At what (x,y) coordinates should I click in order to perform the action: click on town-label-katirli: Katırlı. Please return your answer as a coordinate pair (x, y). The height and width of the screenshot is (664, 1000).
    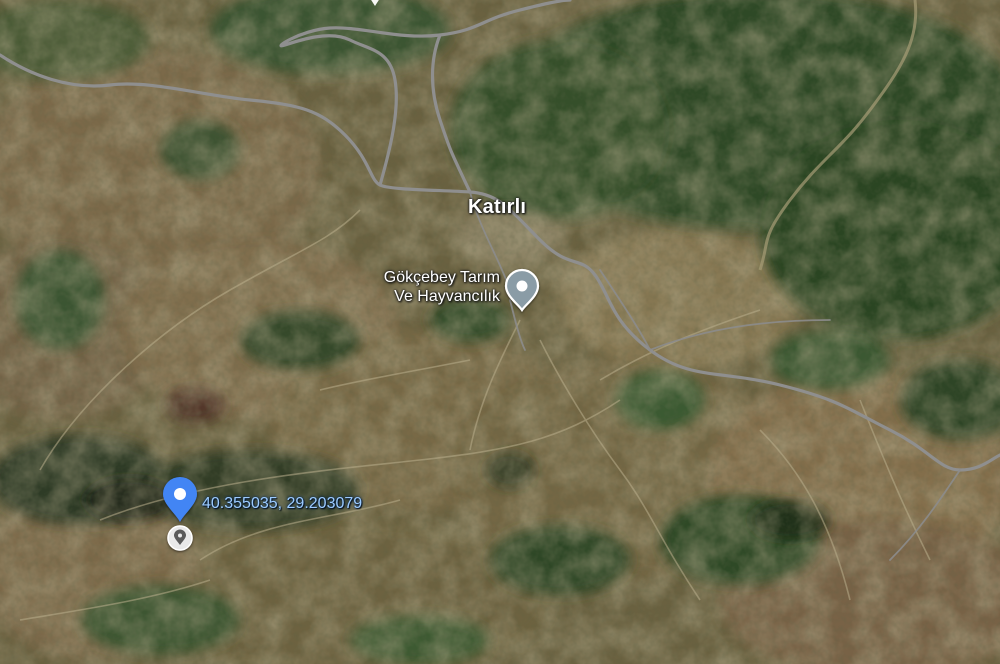
    Looking at the image, I should click on (497, 207).